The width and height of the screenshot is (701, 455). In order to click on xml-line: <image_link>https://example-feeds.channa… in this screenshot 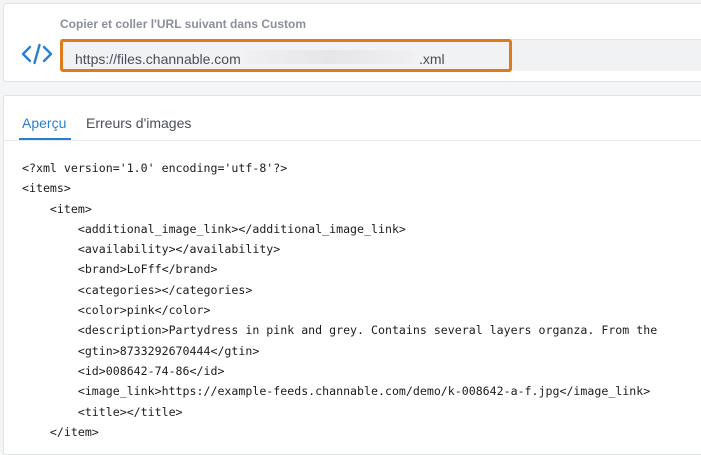, I will do `click(336, 391)`.